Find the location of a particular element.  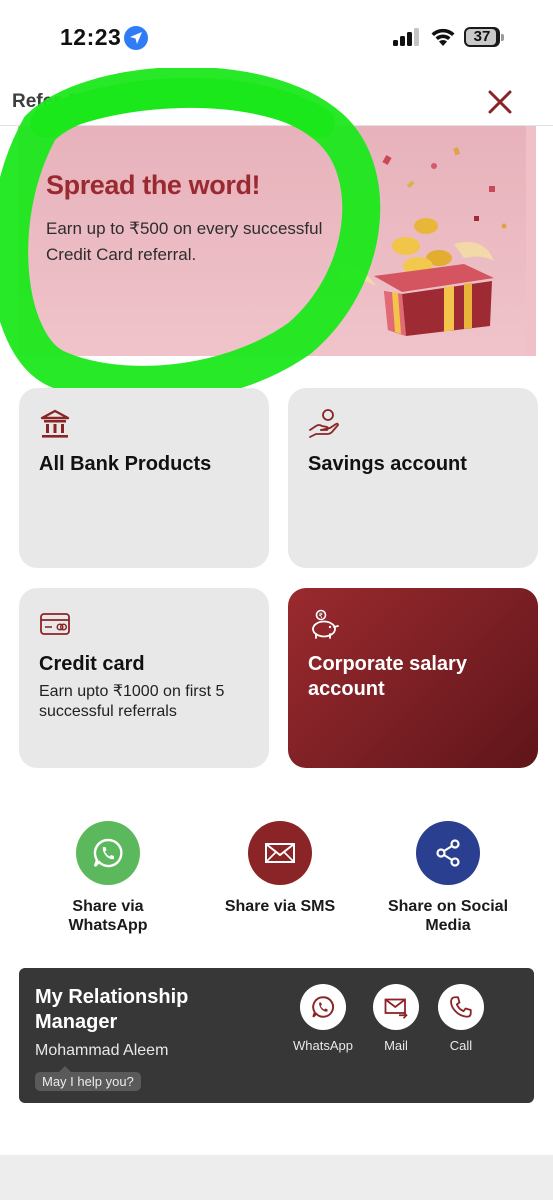

share-whatsapp-button: Share via WhatsApp is located at coordinates (108, 878).